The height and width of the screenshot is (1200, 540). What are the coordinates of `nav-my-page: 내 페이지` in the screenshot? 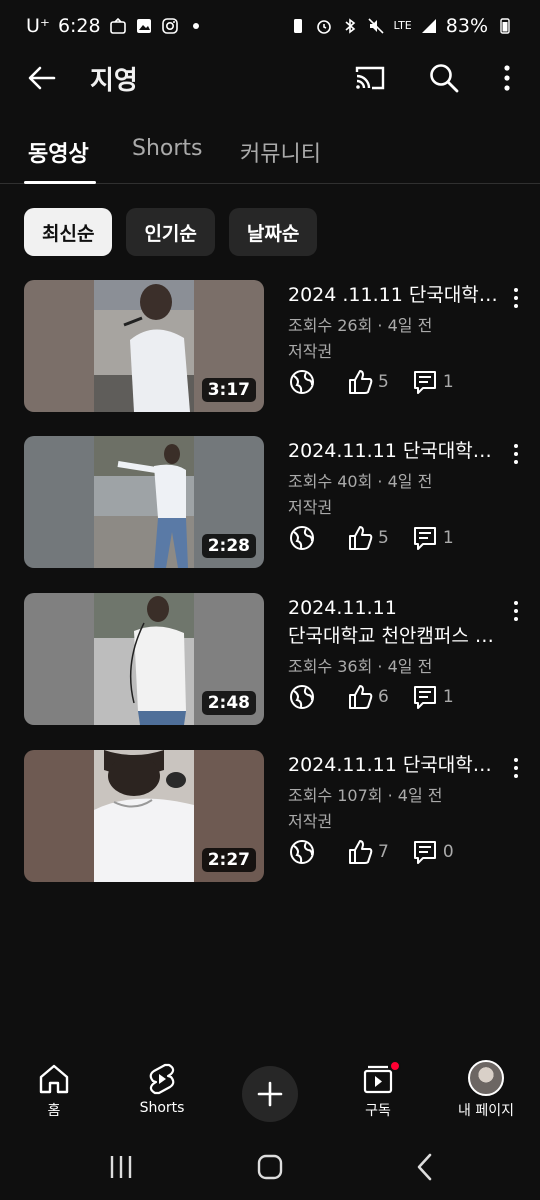 It's located at (486, 1088).